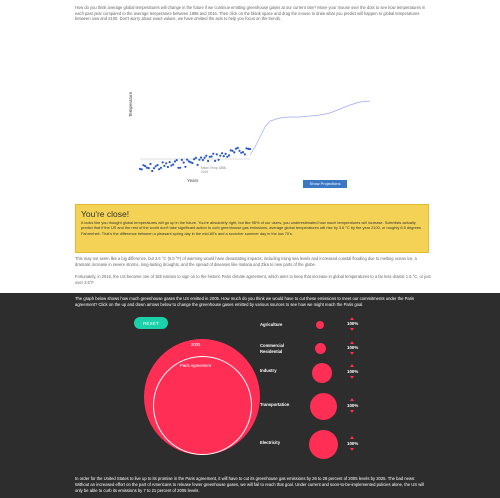 The image size is (500, 498). I want to click on year-2005-label: 2005, so click(196, 344).